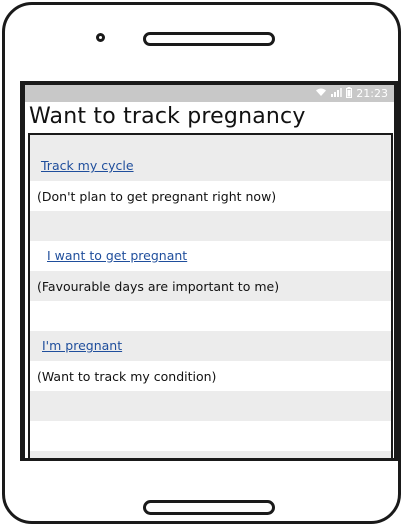 This screenshot has width=407, height=530. What do you see at coordinates (337, 93) in the screenshot?
I see `signal-icon` at bounding box center [337, 93].